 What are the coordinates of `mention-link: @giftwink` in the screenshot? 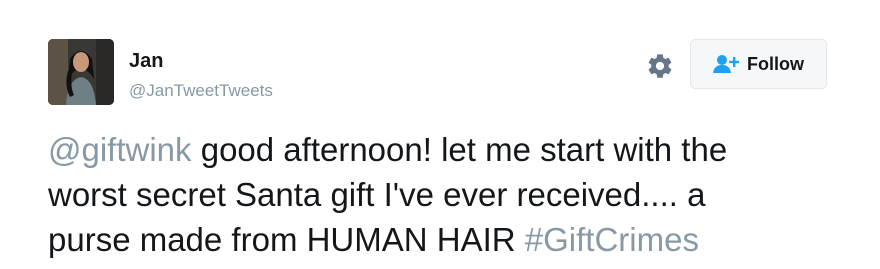 It's located at (120, 149).